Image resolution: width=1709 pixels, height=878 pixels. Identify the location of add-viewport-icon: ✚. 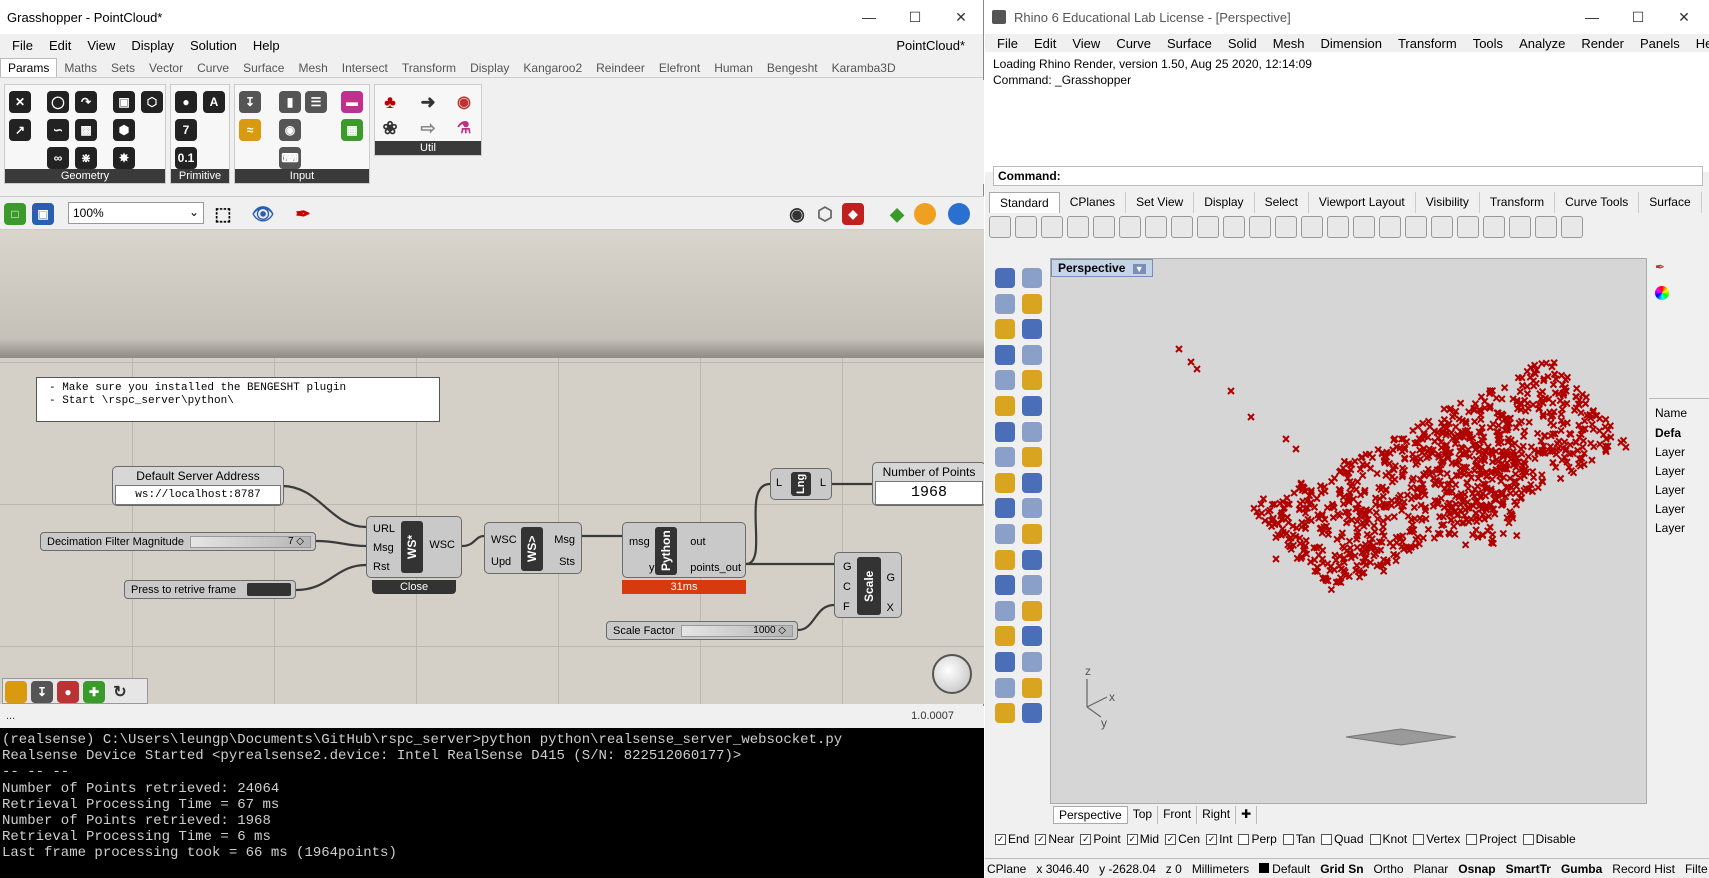
(1247, 815).